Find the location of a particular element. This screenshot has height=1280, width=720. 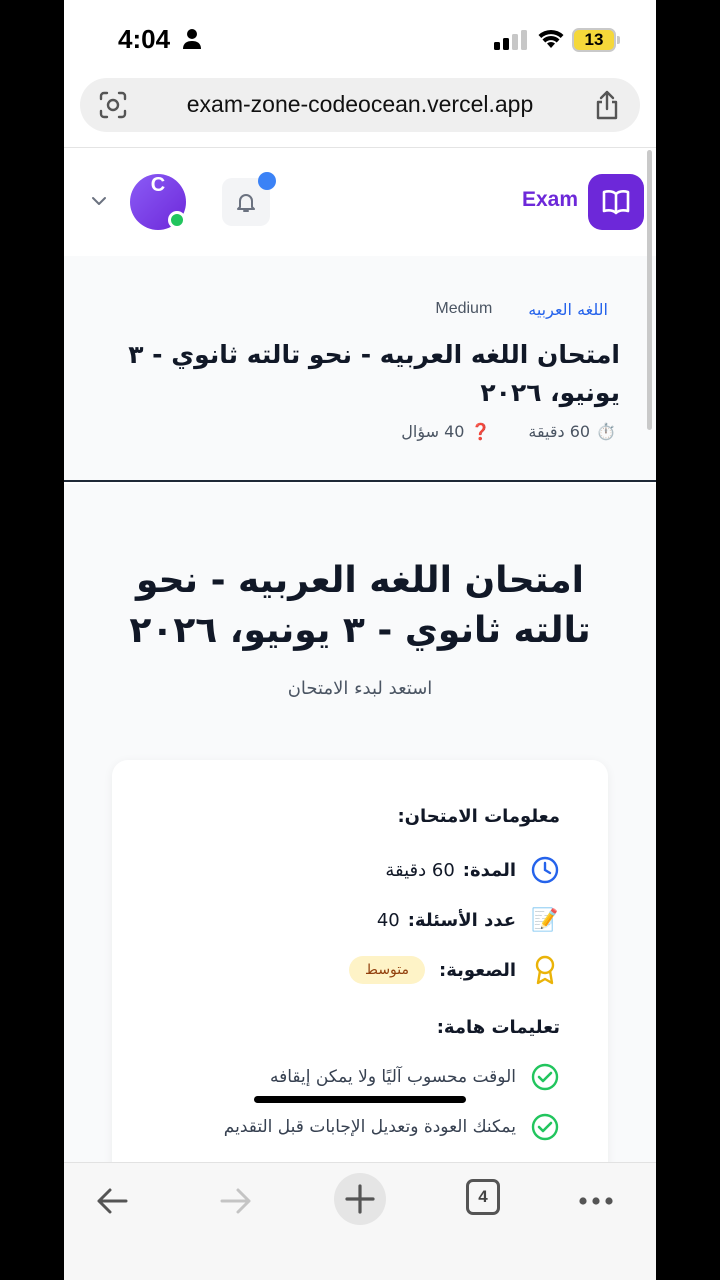

chevron-down-icon is located at coordinates (99, 201).